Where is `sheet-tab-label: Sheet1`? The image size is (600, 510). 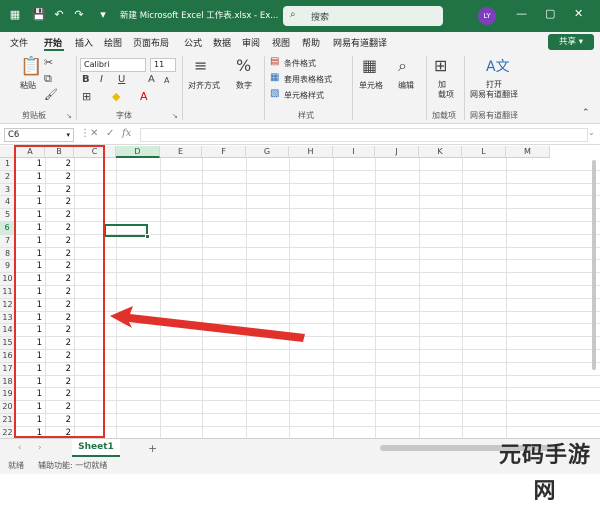 sheet-tab-label: Sheet1 is located at coordinates (96, 447).